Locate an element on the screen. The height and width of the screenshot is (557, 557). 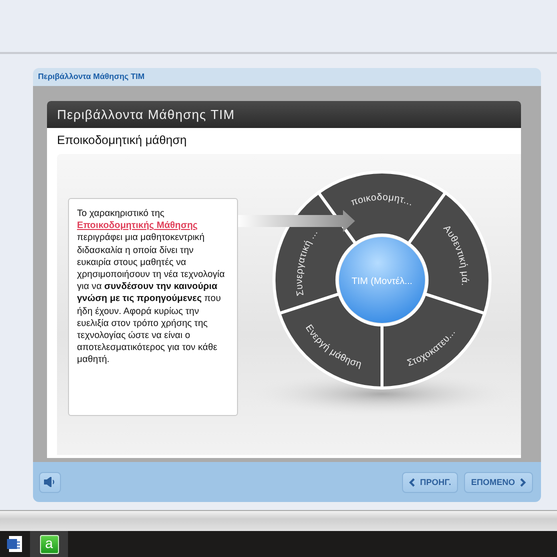
app-icon: a is located at coordinates (49, 544).